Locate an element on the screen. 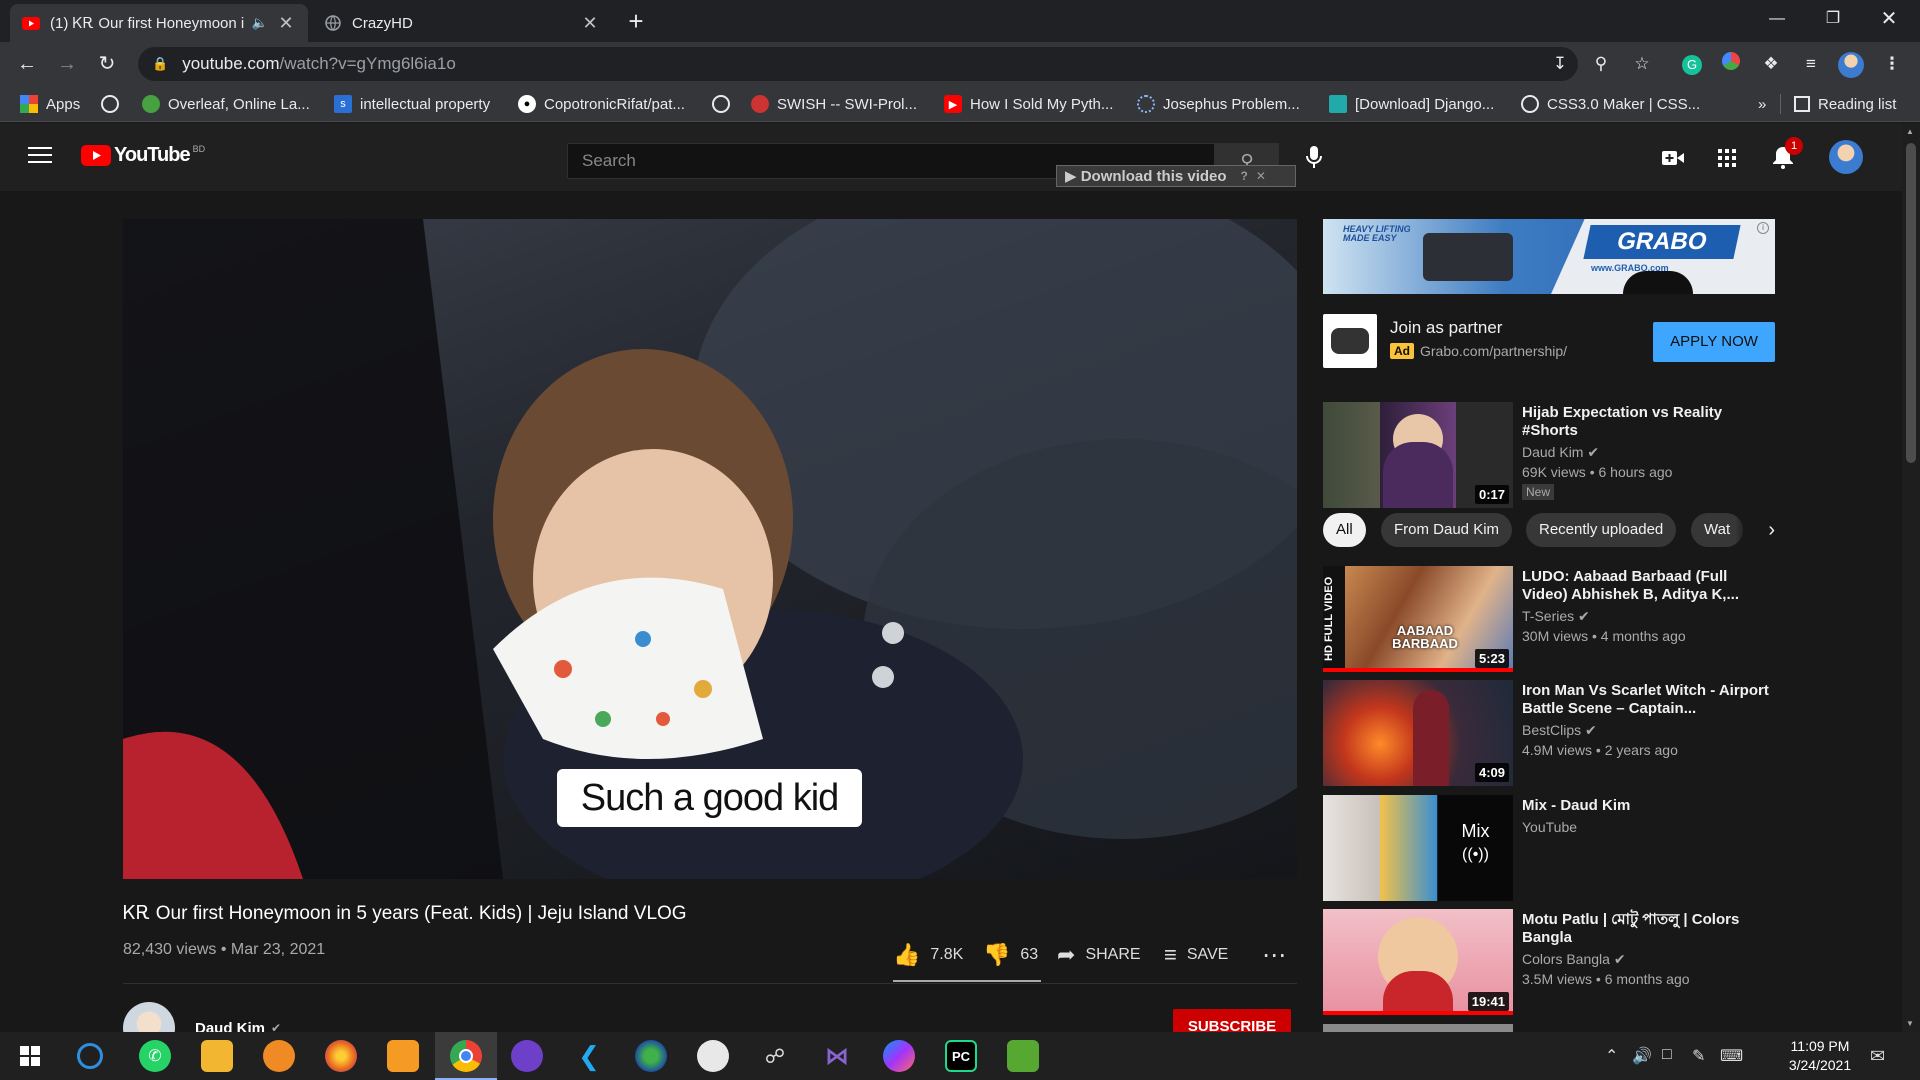 Image resolution: width=1920 pixels, height=1080 pixels. download-video-bar: ▶ Download this video ? ✕ is located at coordinates (1176, 176).